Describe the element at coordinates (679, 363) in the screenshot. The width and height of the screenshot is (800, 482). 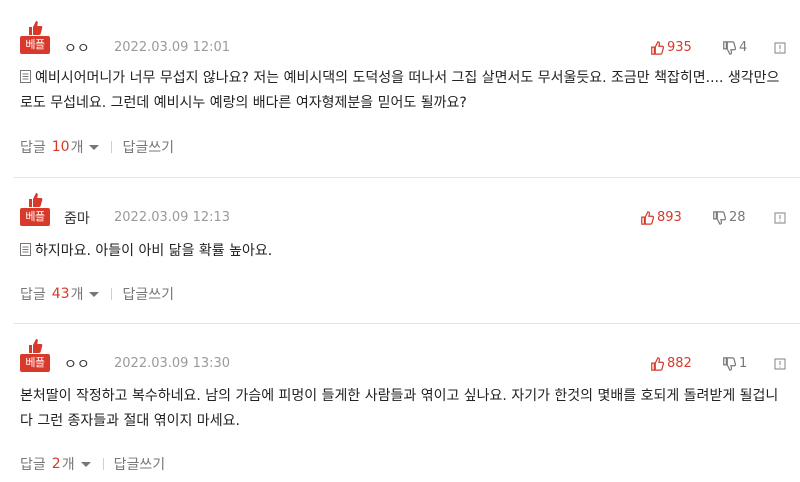
I see `like-count: 882` at that location.